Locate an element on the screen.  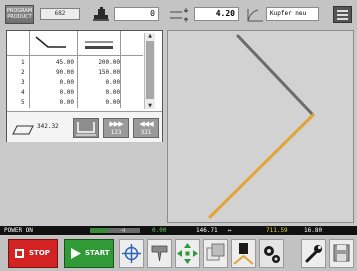
settings-button is located at coordinates (271, 253).